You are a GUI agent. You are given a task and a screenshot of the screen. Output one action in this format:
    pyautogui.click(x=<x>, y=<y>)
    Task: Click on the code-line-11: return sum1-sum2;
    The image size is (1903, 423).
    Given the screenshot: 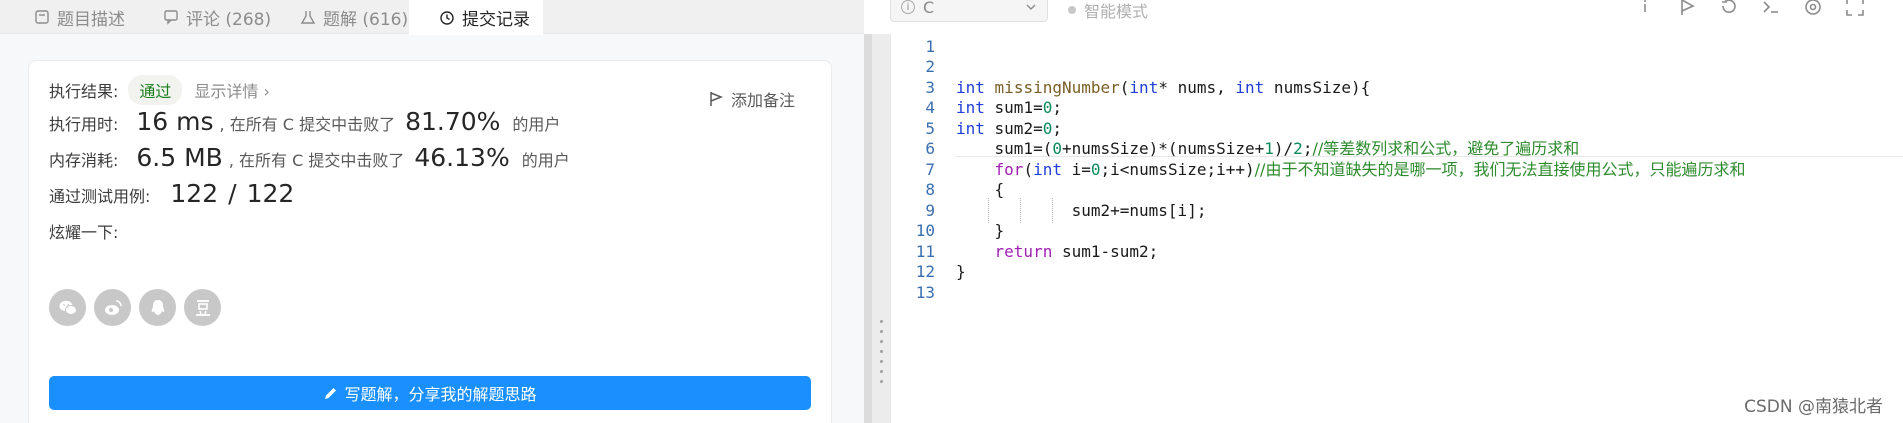 What is the action you would take?
    pyautogui.click(x=1057, y=251)
    